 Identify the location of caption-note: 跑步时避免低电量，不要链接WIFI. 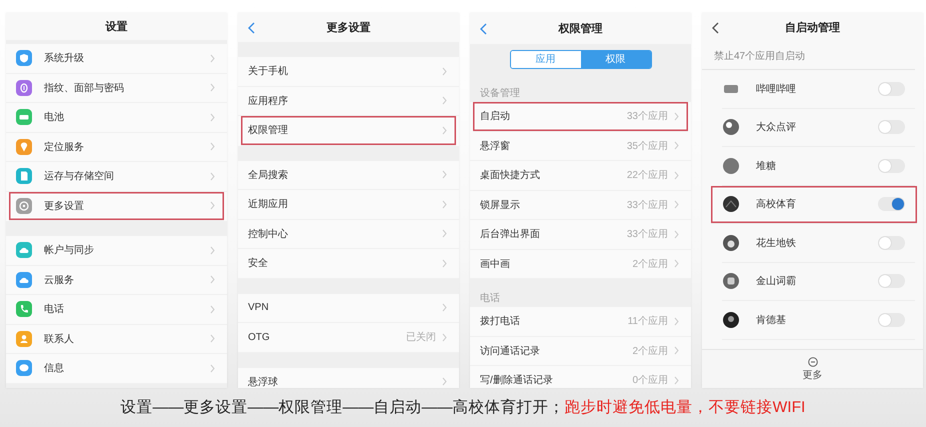
(685, 408).